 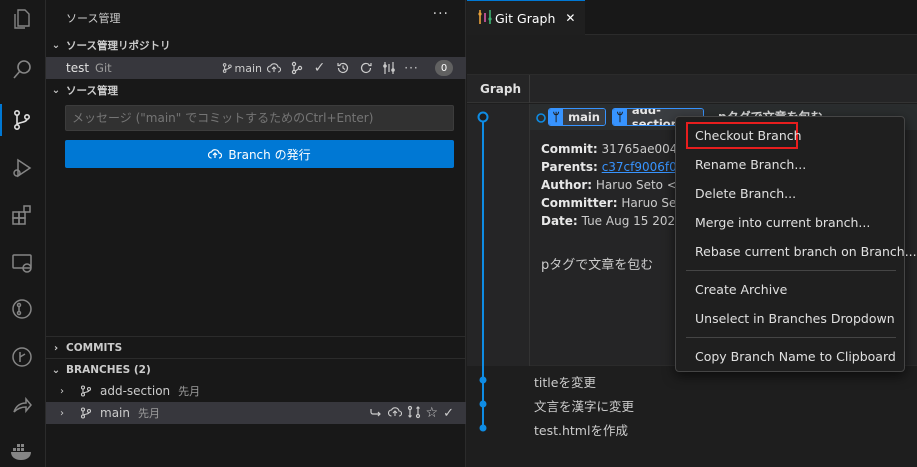 I want to click on detail-label: Committer:, so click(x=579, y=203).